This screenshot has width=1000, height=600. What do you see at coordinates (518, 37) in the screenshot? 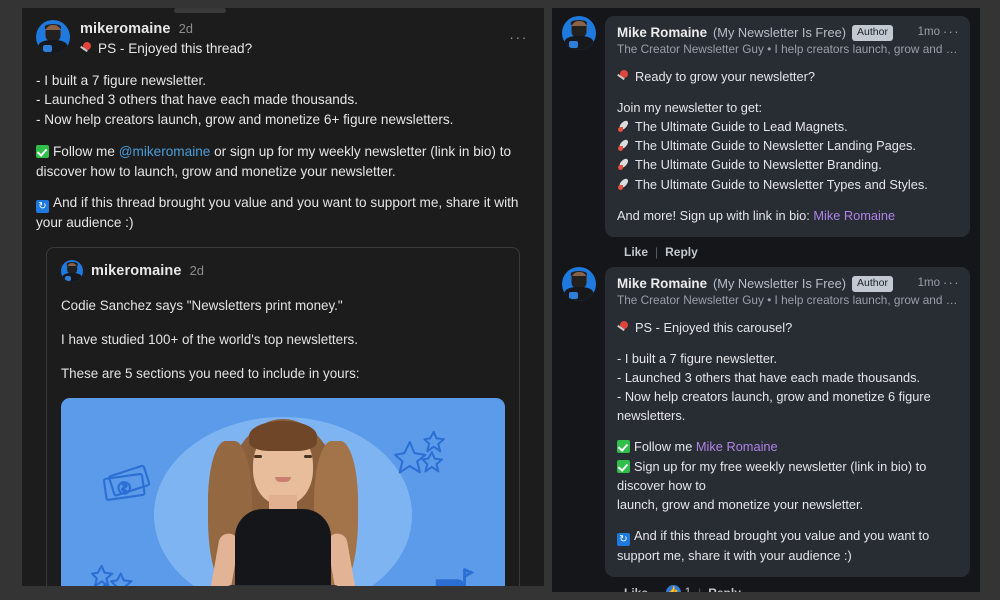
I see `post-menu-icon: ···` at bounding box center [518, 37].